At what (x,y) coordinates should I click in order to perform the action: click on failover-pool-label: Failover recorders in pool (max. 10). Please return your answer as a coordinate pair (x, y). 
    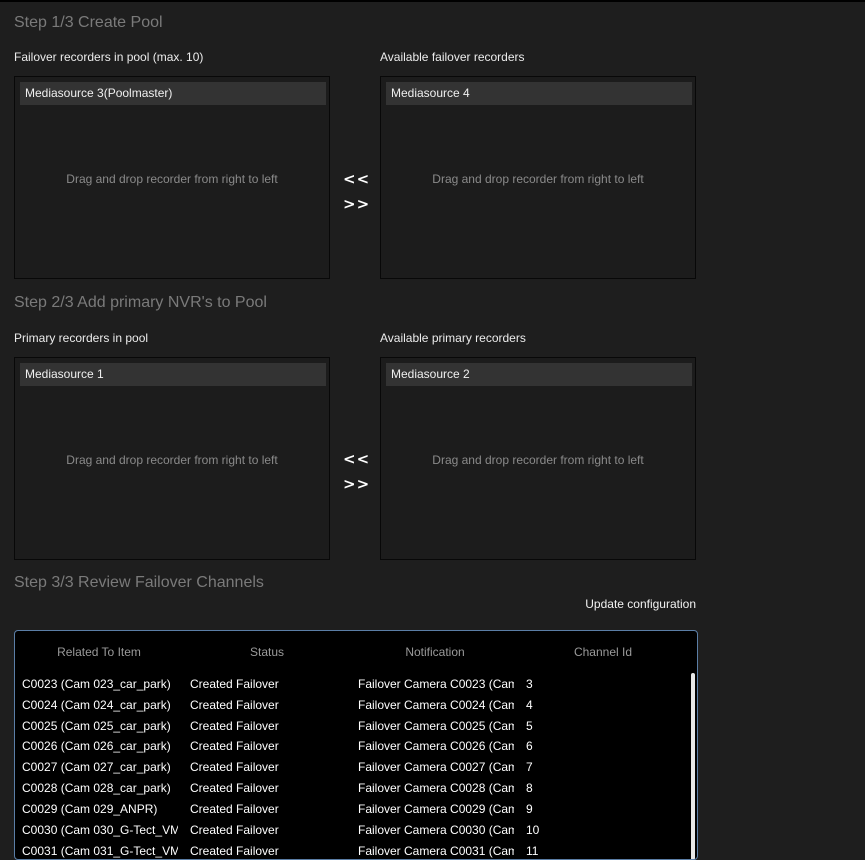
    Looking at the image, I should click on (109, 57).